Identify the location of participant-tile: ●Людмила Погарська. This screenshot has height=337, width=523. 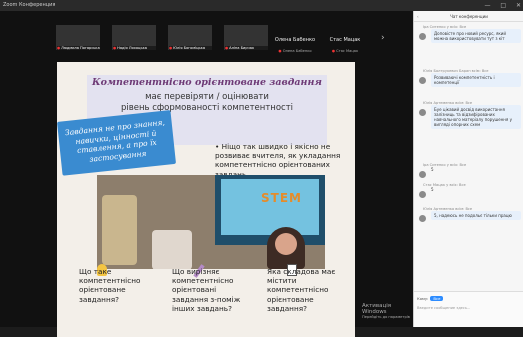
(78, 37).